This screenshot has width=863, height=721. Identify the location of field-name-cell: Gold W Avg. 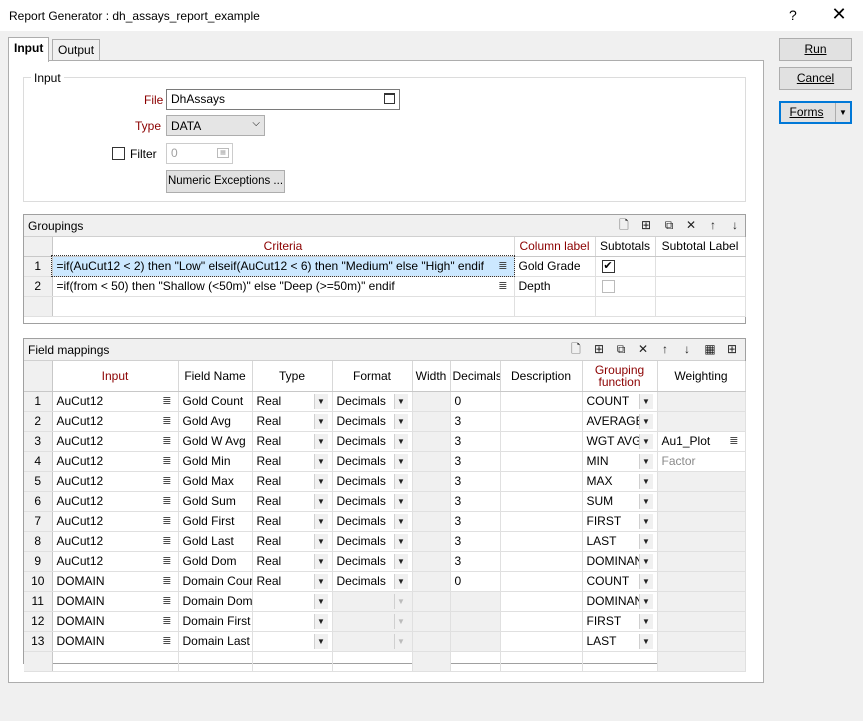
(215, 441).